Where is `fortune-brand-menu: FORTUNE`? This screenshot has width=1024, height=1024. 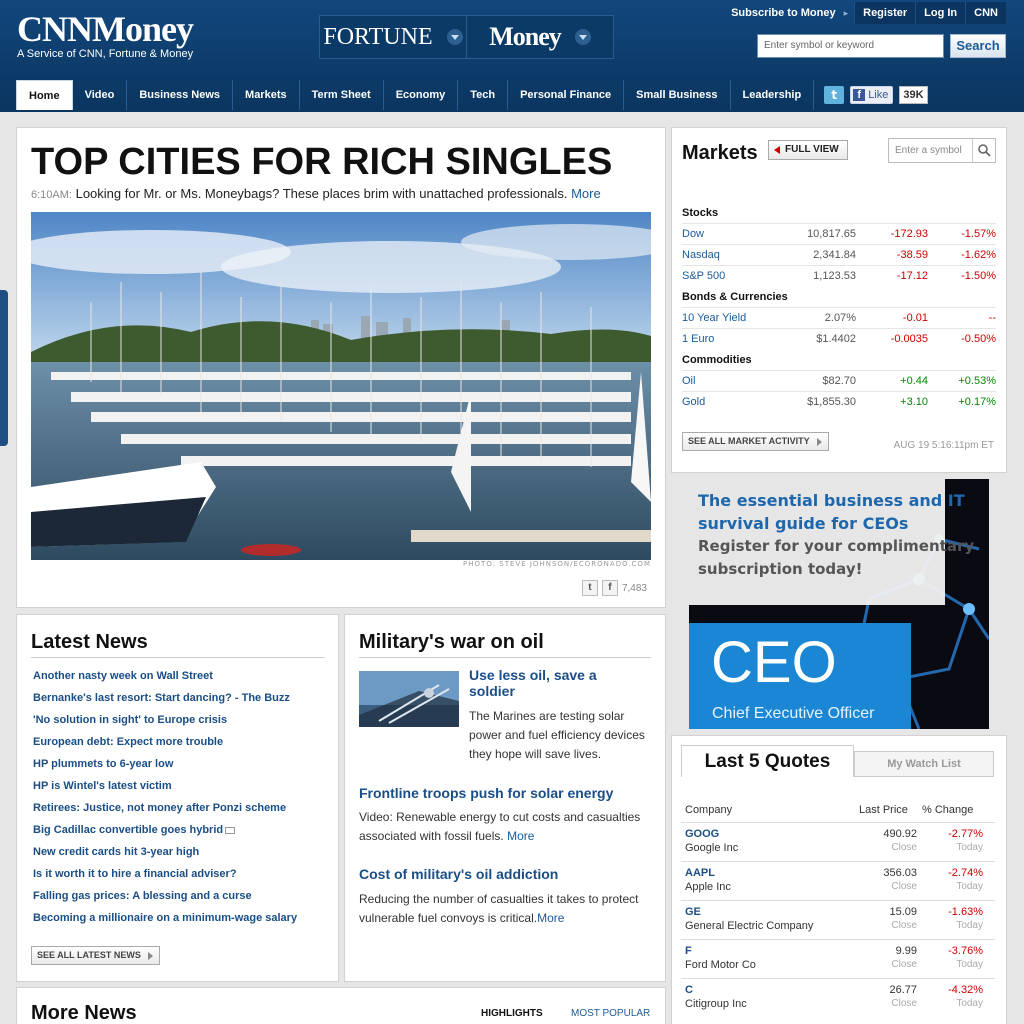 fortune-brand-menu: FORTUNE is located at coordinates (393, 37).